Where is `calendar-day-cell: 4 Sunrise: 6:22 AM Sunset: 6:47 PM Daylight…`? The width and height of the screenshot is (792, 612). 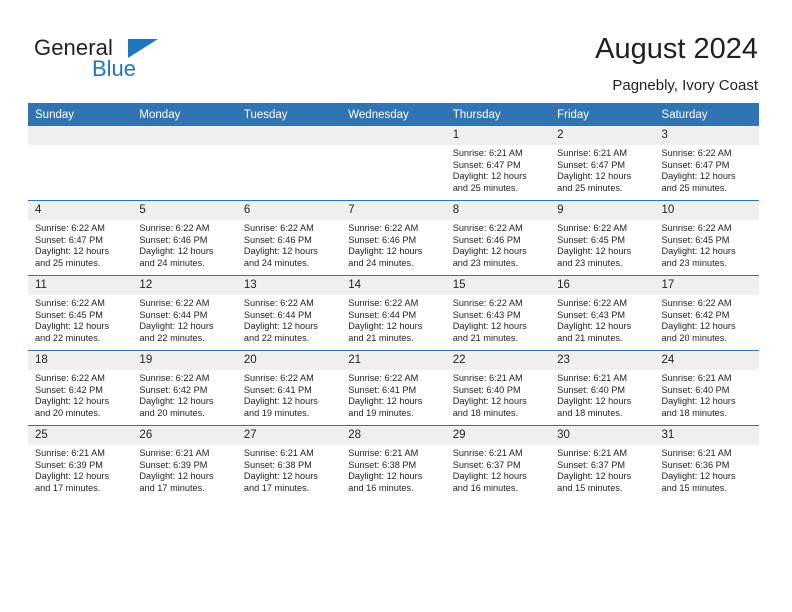 calendar-day-cell: 4 Sunrise: 6:22 AM Sunset: 6:47 PM Daylight… is located at coordinates (80, 238).